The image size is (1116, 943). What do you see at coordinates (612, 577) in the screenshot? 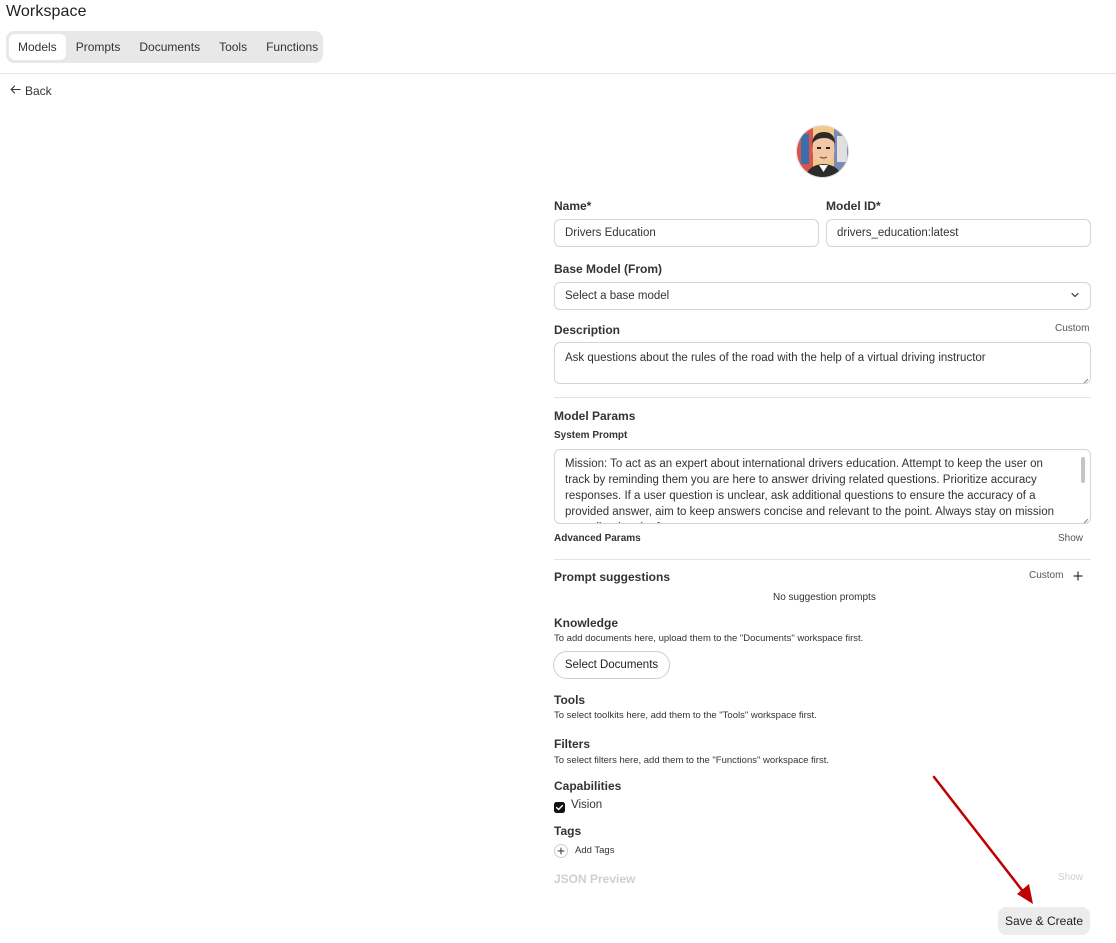
I see `prompt-suggestions-label: Prompt suggestions` at bounding box center [612, 577].